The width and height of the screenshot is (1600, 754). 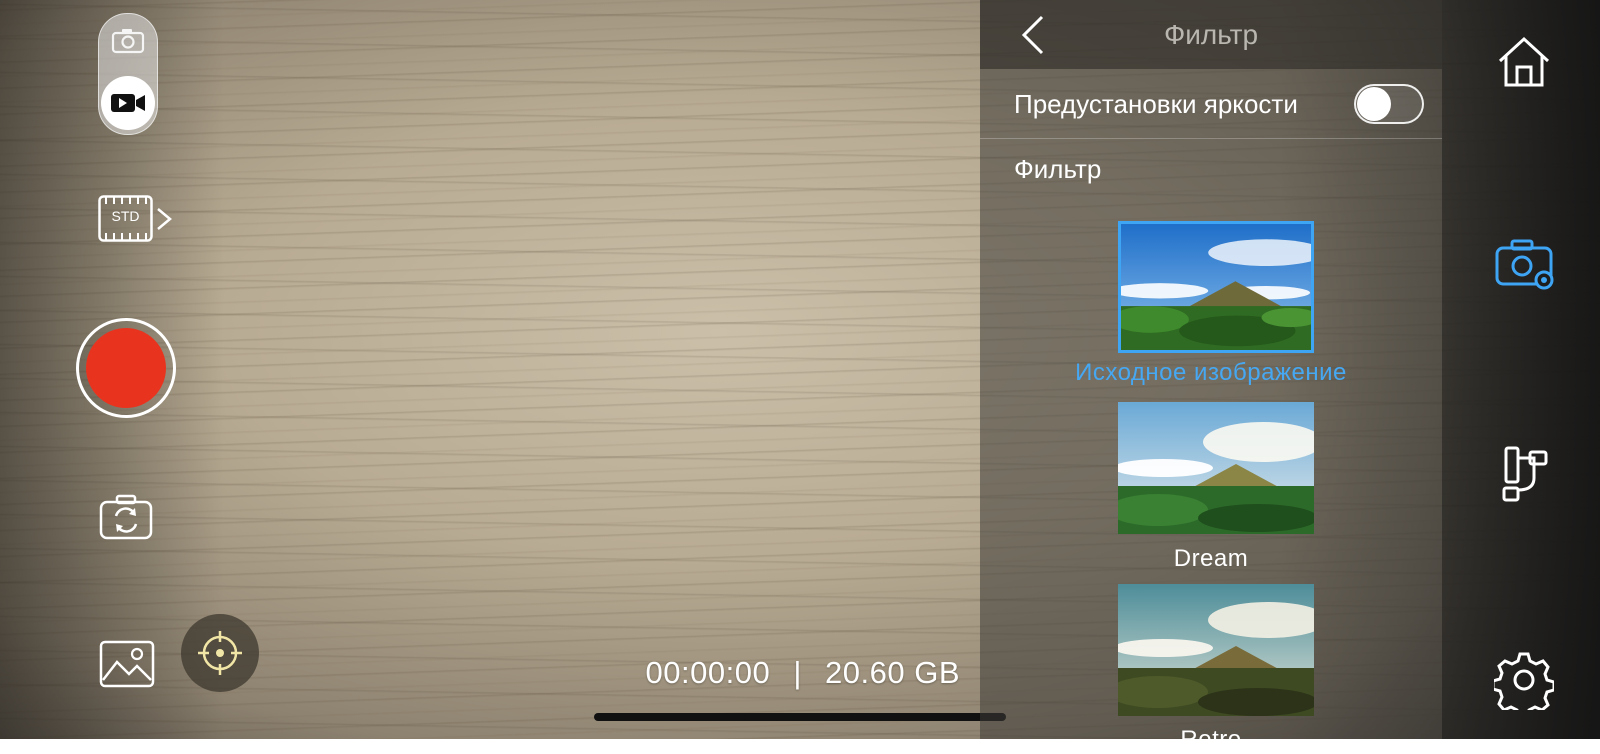 I want to click on home-icon, so click(x=1524, y=61).